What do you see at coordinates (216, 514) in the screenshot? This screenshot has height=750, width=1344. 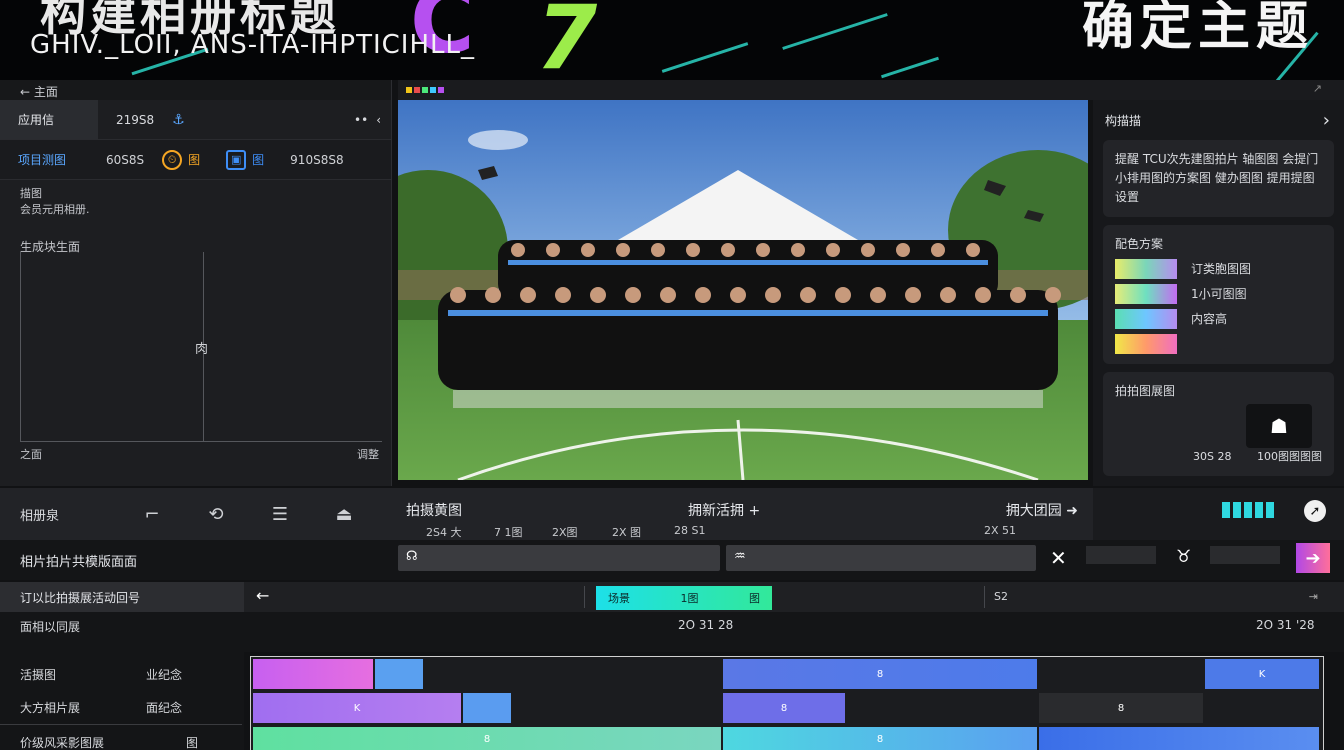 I see `rotate-icon: ⟲` at bounding box center [216, 514].